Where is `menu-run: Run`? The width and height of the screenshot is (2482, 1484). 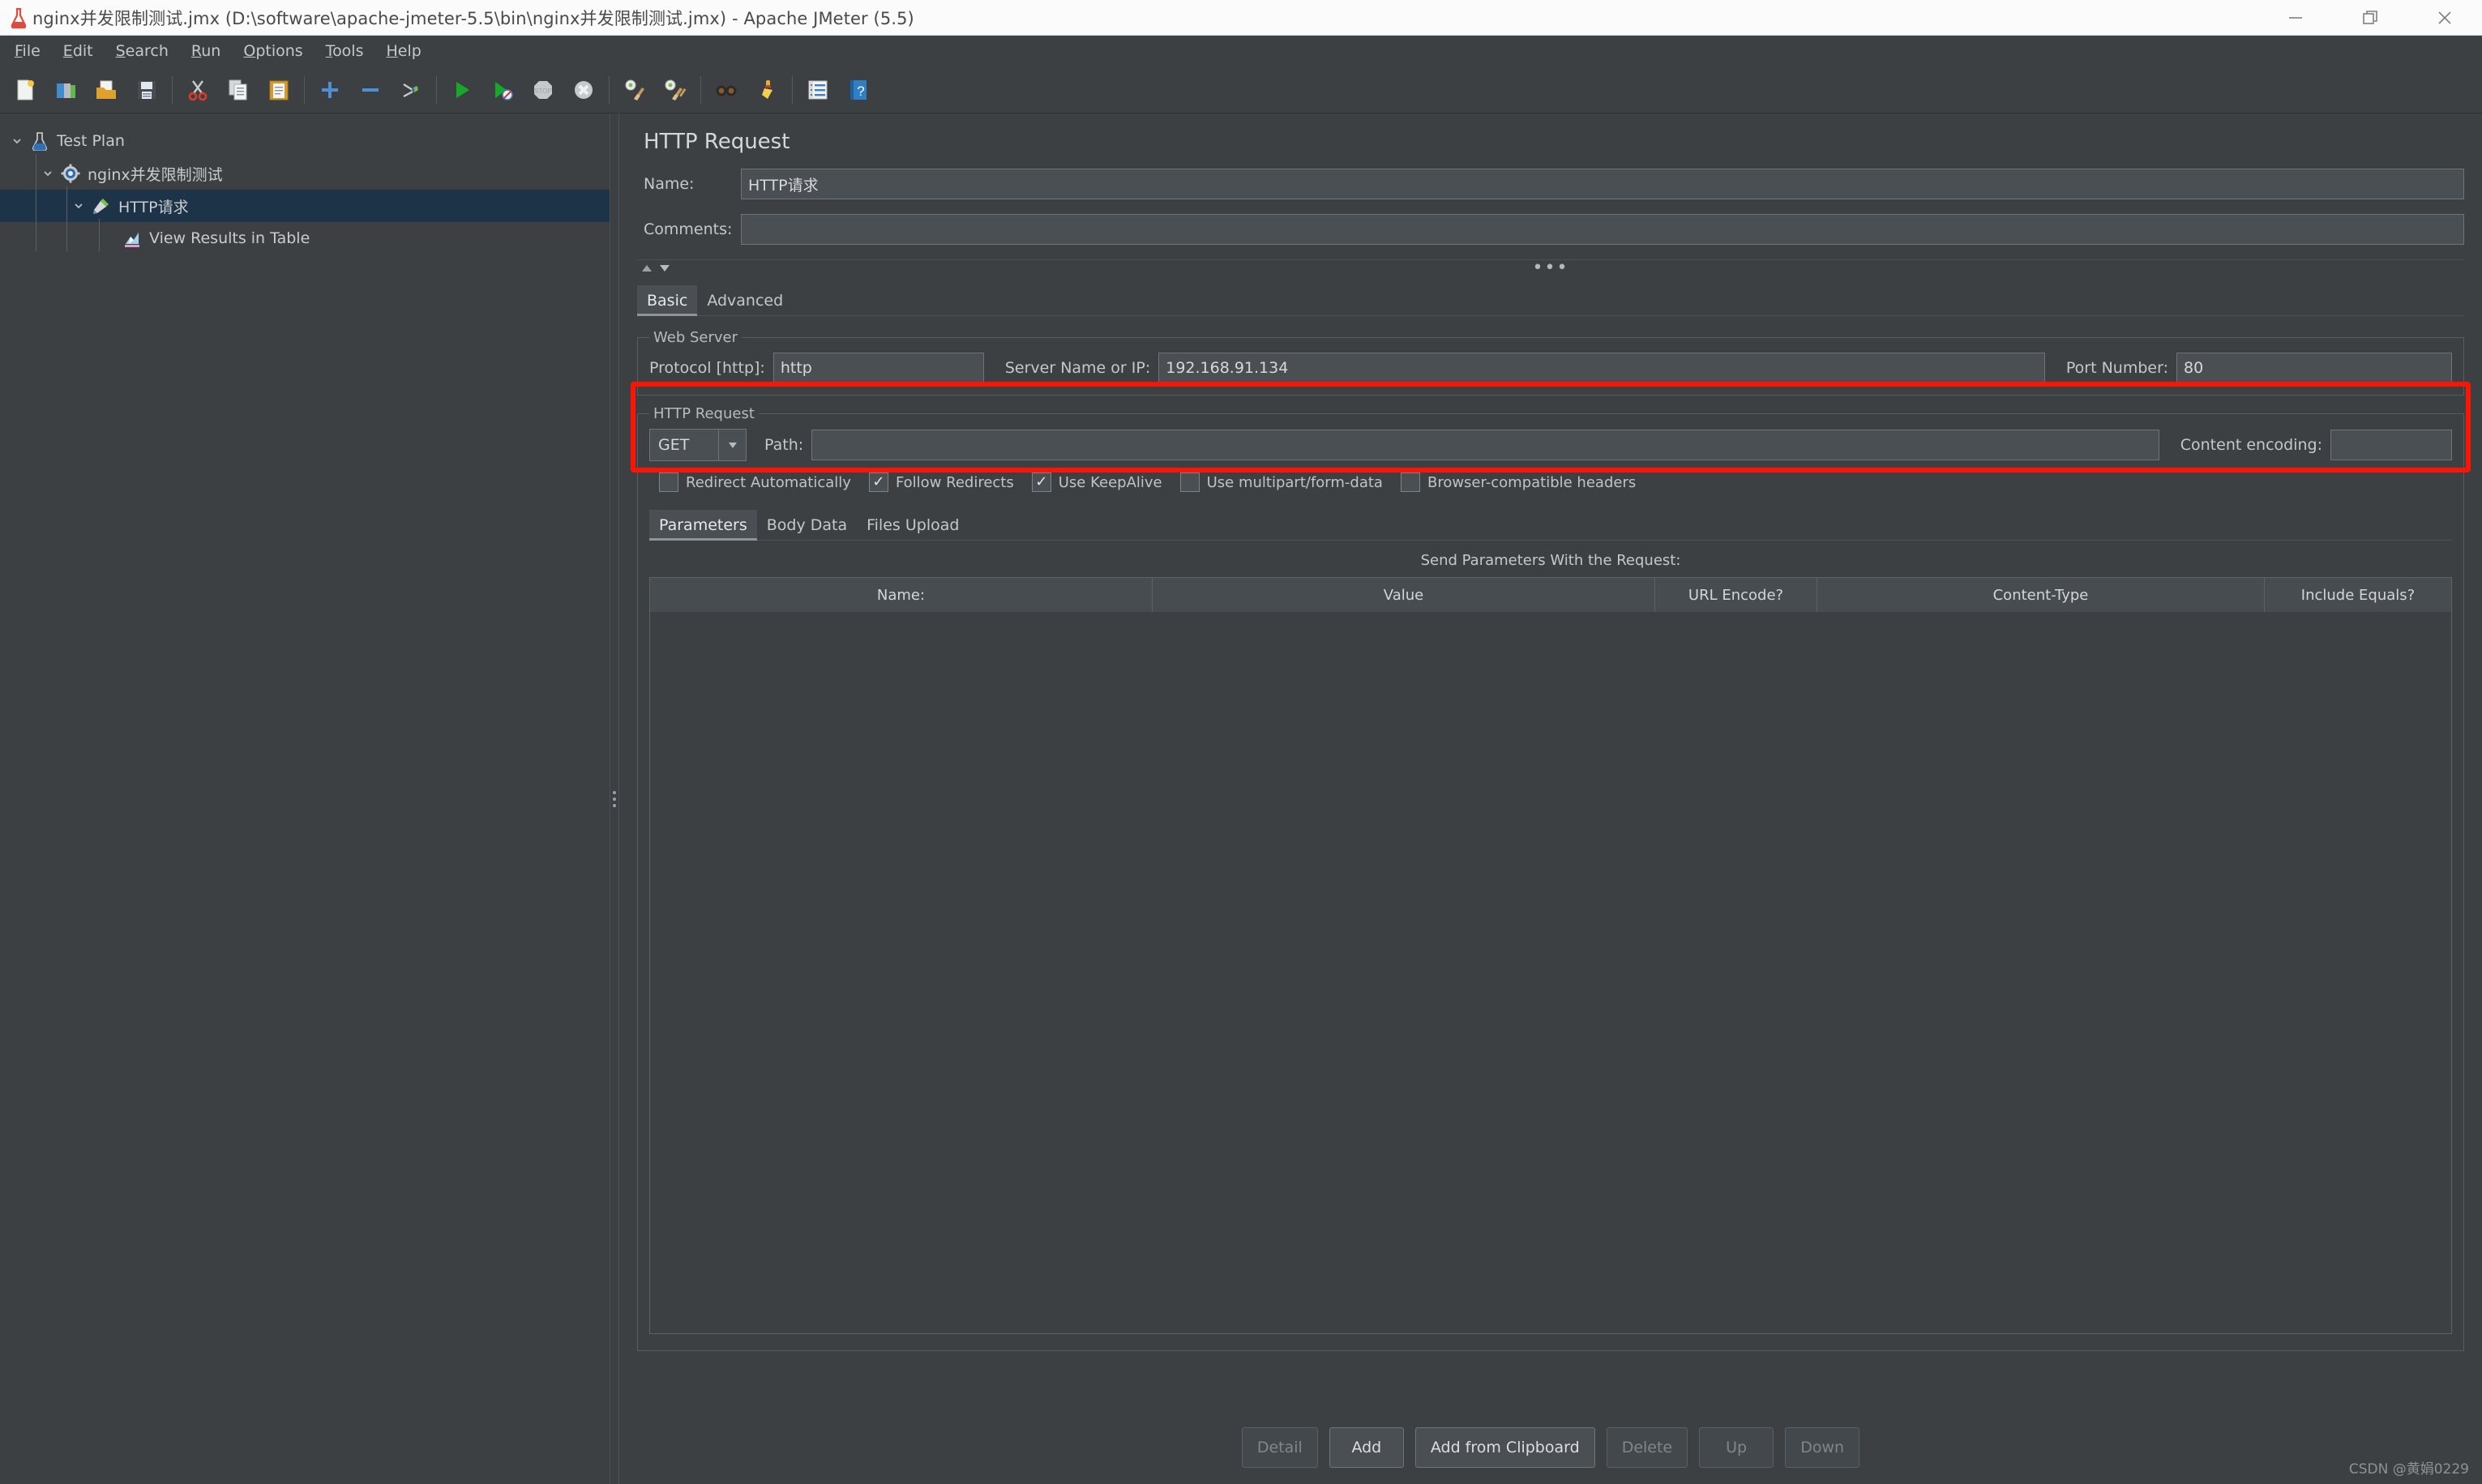 menu-run: Run is located at coordinates (206, 51).